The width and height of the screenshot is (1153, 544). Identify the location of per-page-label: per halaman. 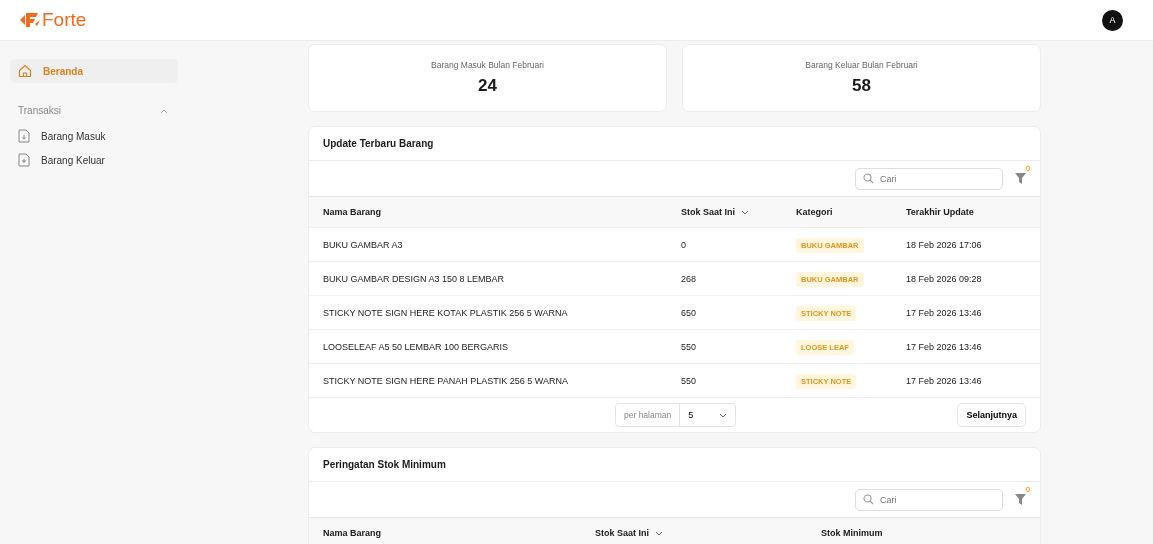
(648, 415).